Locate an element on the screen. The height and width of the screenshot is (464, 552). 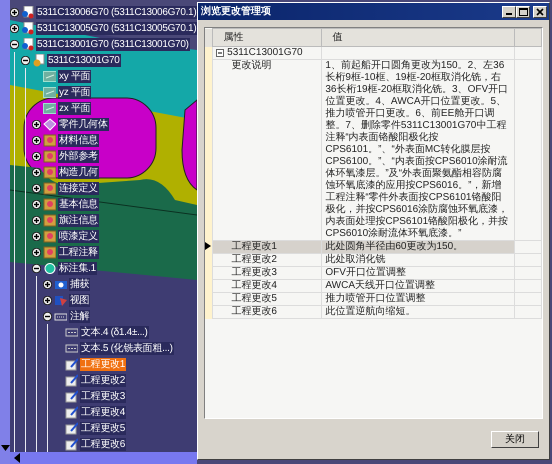
property-name: 更改说明 is located at coordinates (267, 150).